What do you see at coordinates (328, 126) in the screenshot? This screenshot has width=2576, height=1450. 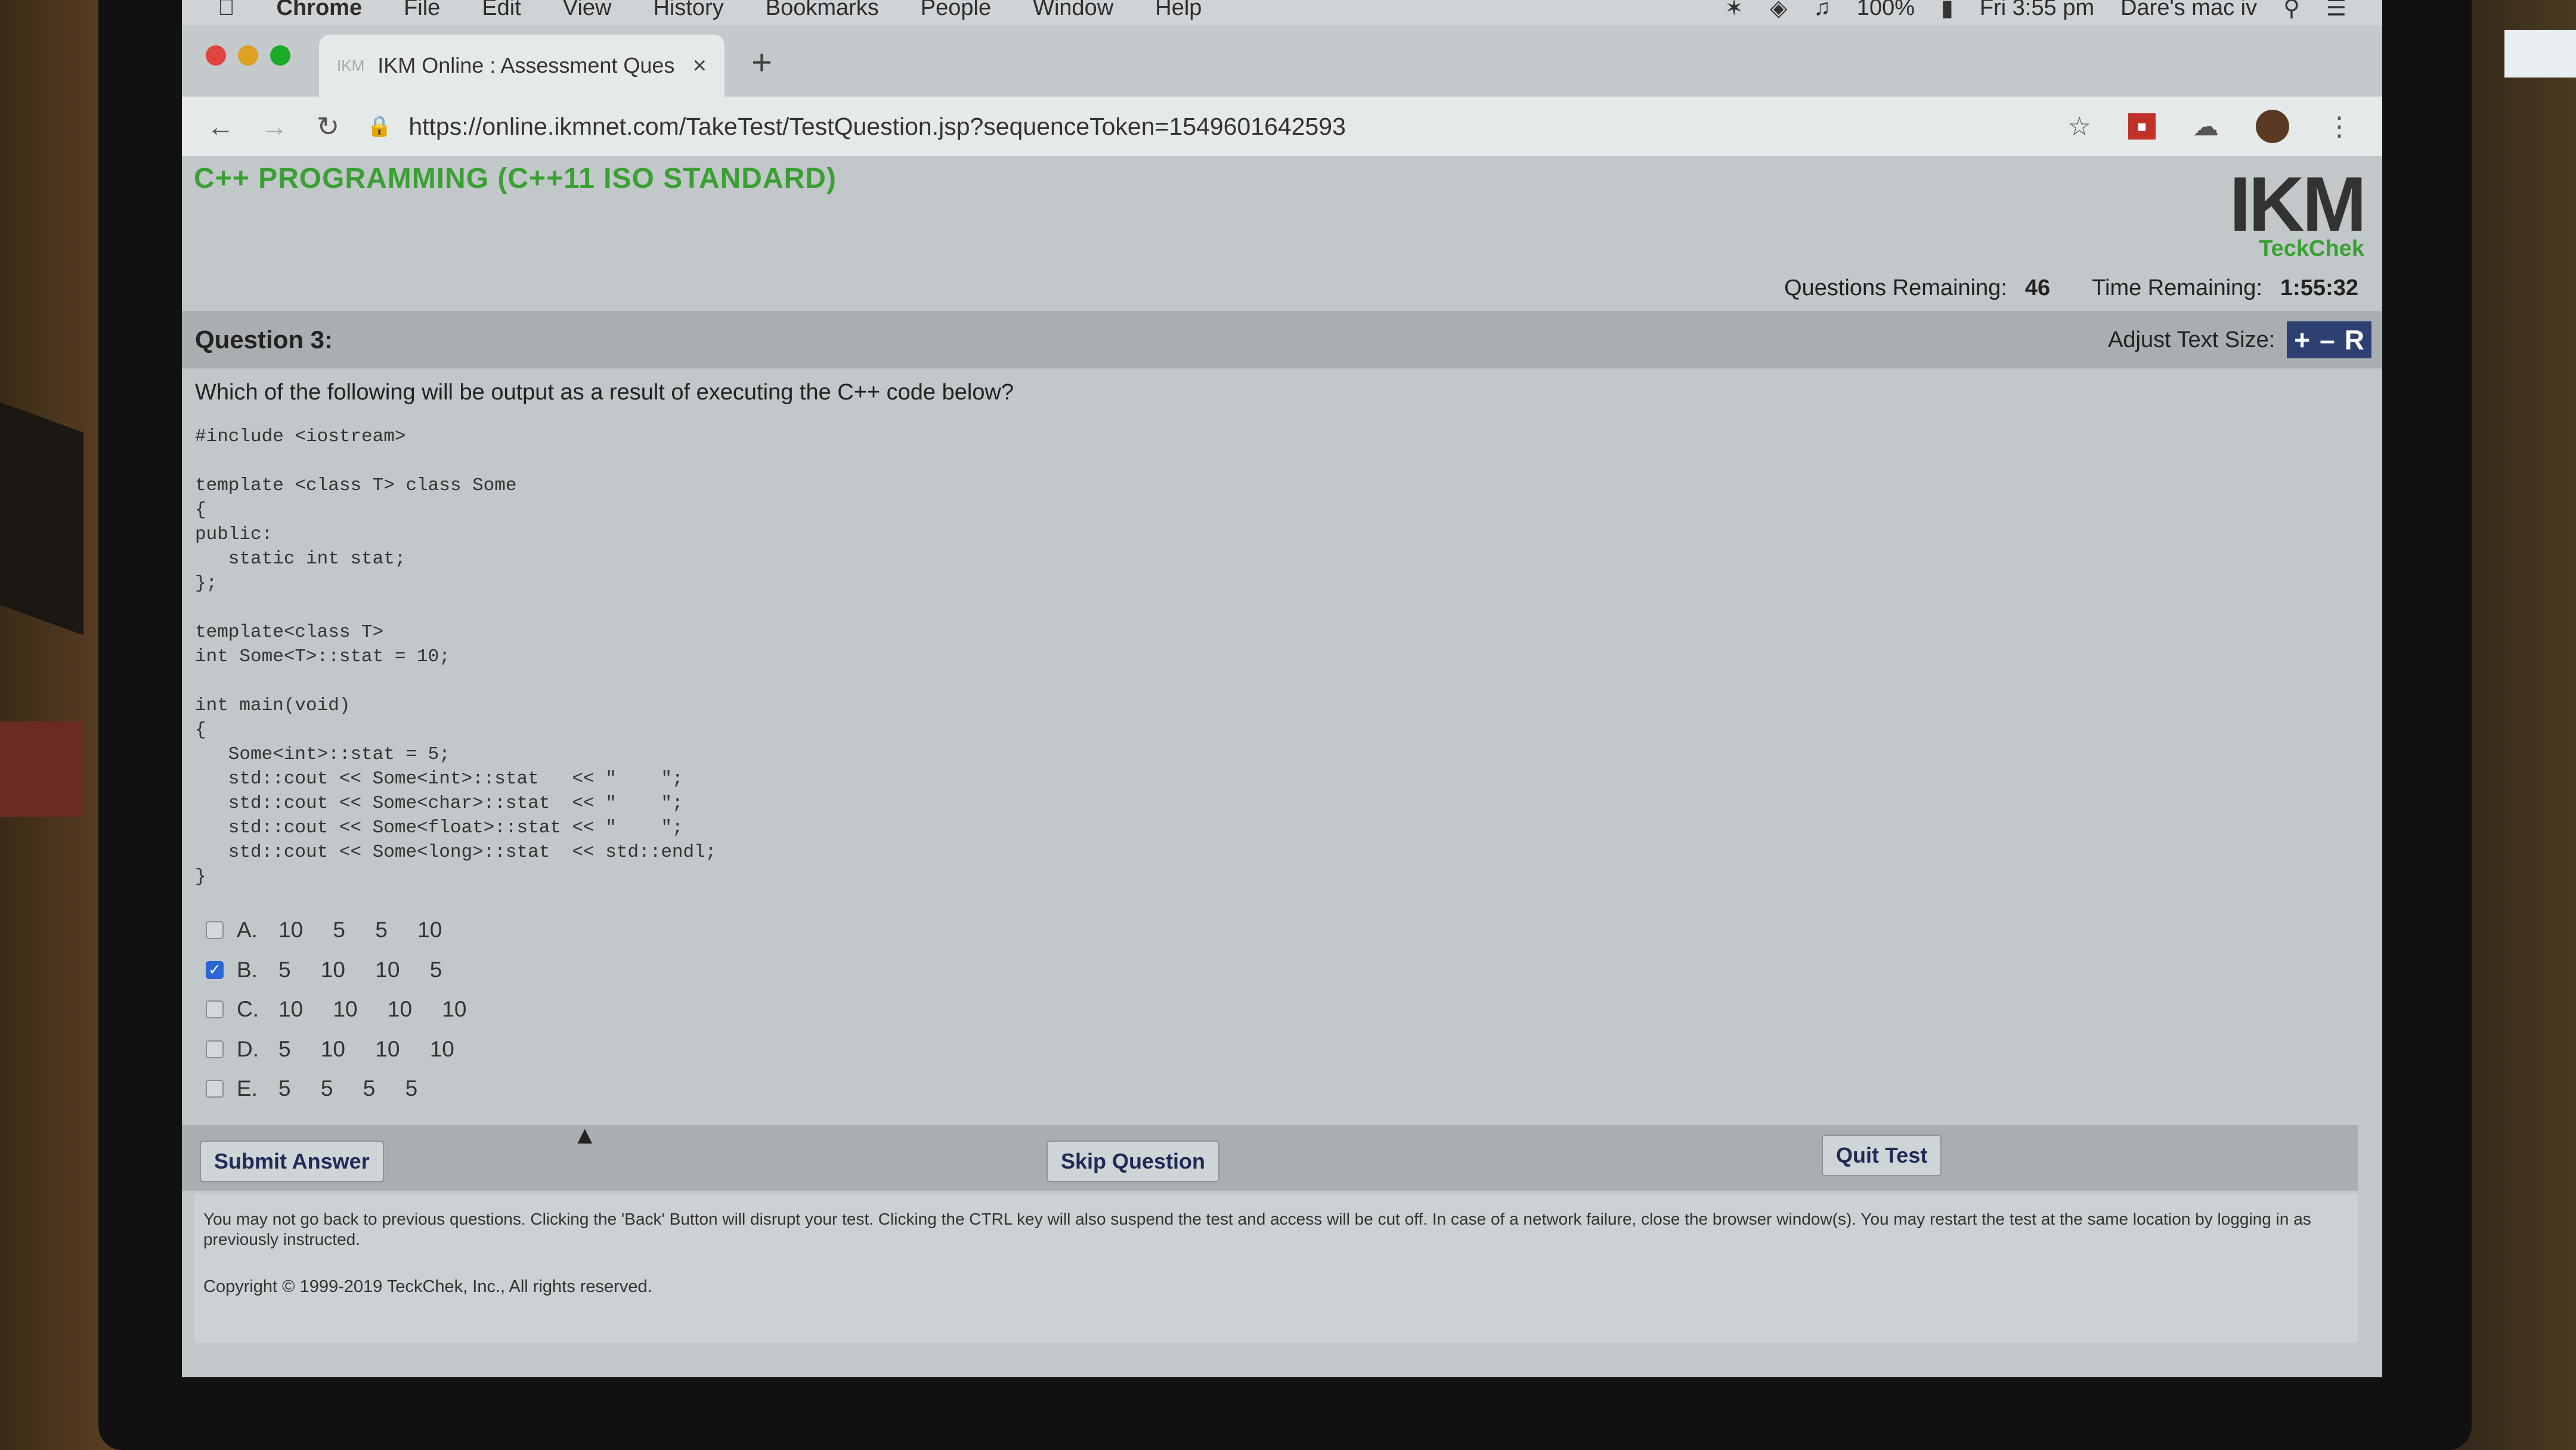 I see `reload-icon: ↻` at bounding box center [328, 126].